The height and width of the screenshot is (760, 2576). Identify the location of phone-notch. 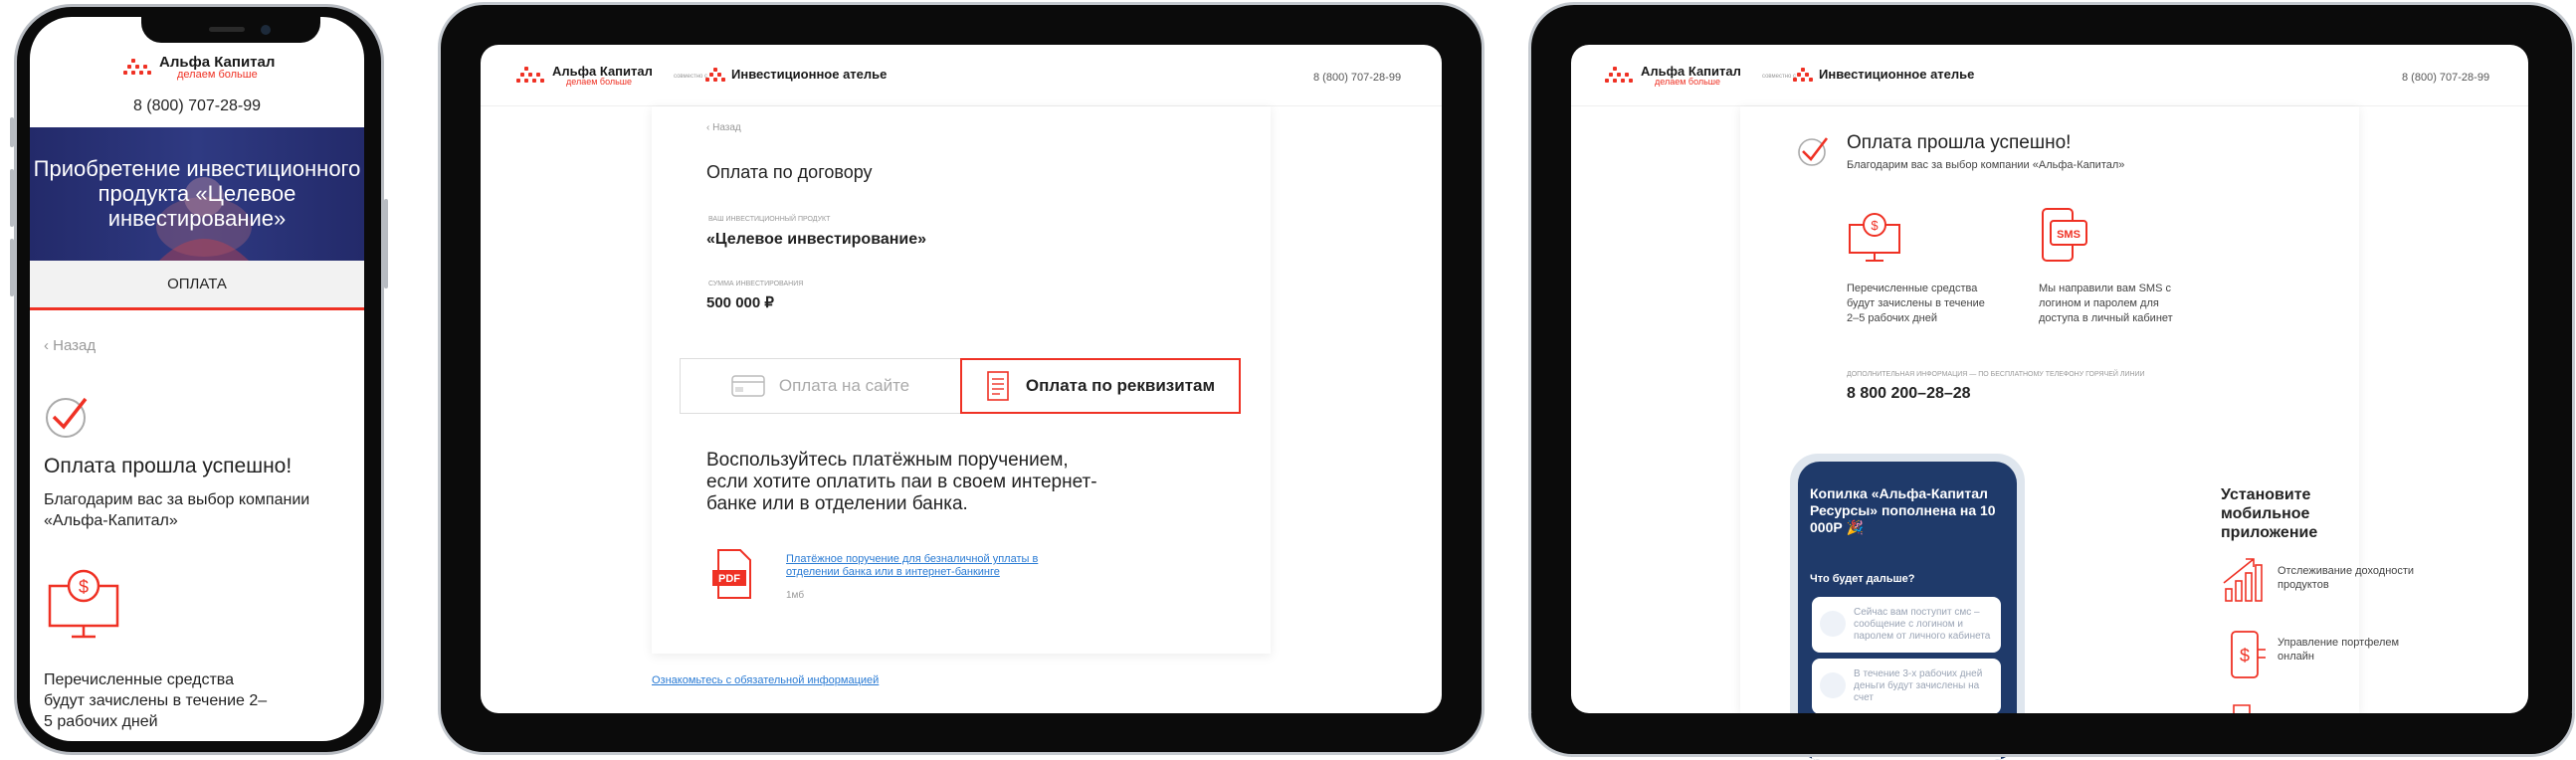
(230, 30).